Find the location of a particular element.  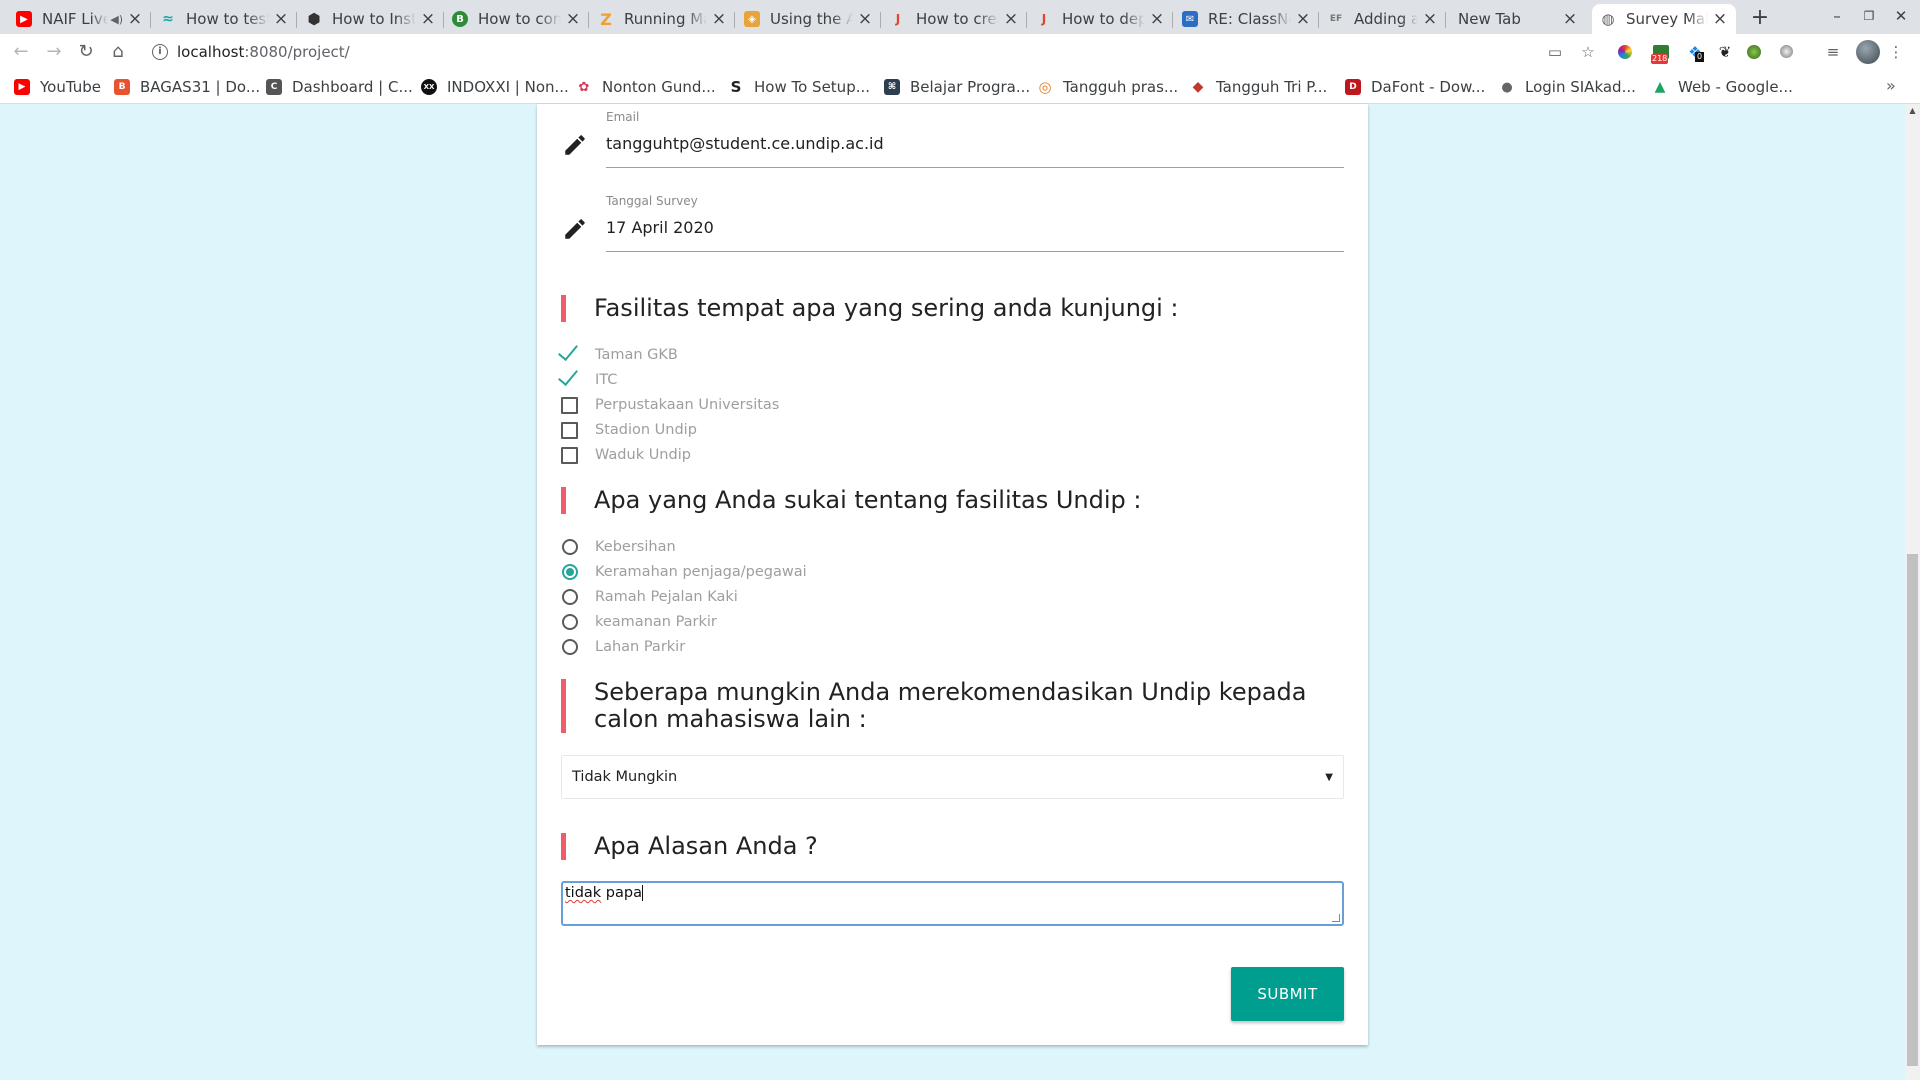

scroll-thumb is located at coordinates (1912, 810).